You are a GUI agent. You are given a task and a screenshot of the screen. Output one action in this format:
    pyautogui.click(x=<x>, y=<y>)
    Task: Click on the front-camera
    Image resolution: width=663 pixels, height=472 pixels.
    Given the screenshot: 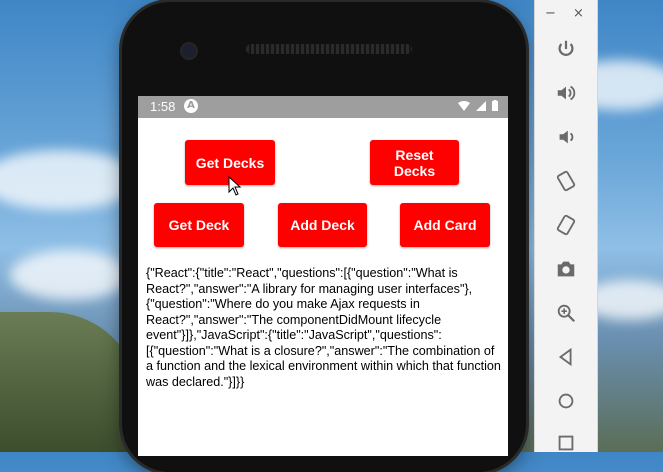 What is the action you would take?
    pyautogui.click(x=189, y=51)
    